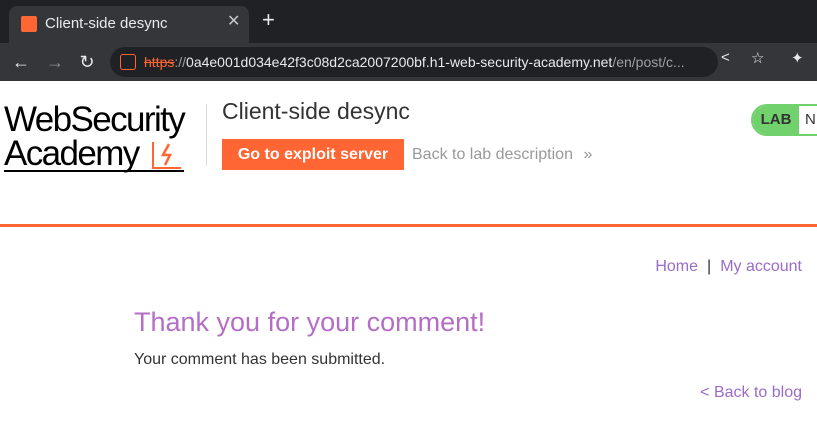 Image resolution: width=817 pixels, height=422 pixels. Describe the element at coordinates (310, 322) in the screenshot. I see `confirmation-heading: Thank you for your comment!` at that location.